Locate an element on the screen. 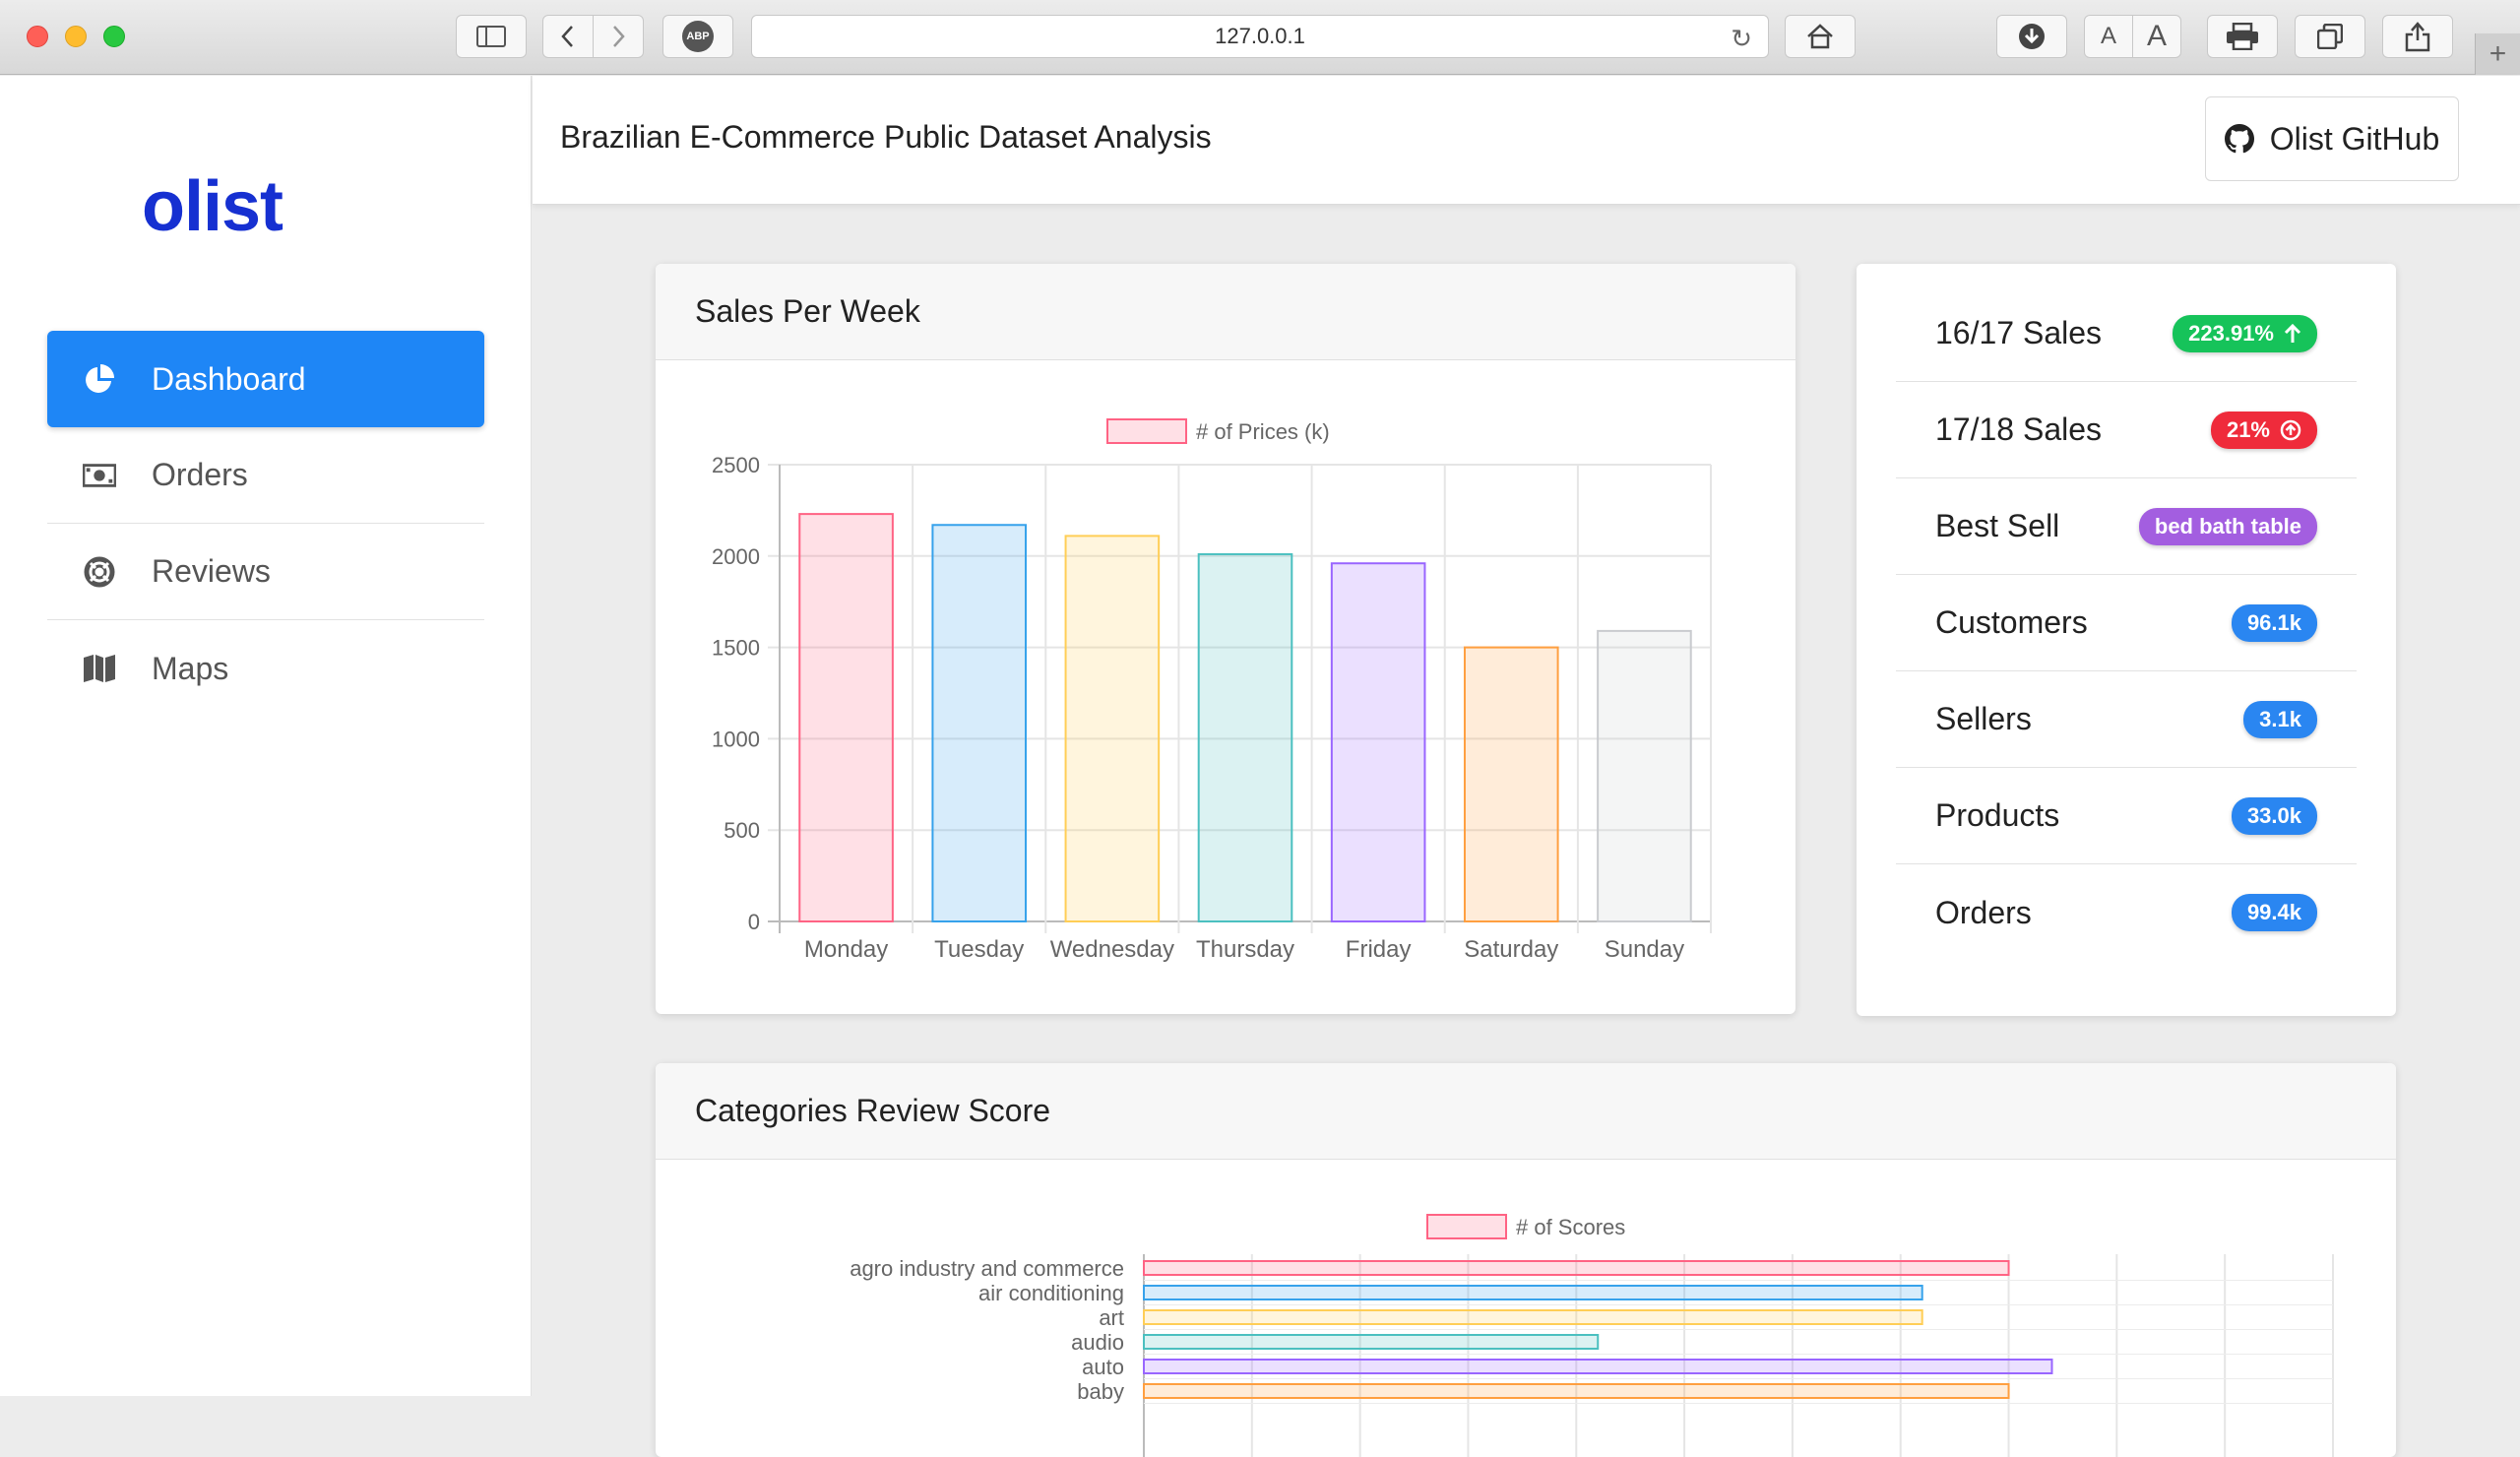 Image resolution: width=2520 pixels, height=1457 pixels. share-button is located at coordinates (2417, 36).